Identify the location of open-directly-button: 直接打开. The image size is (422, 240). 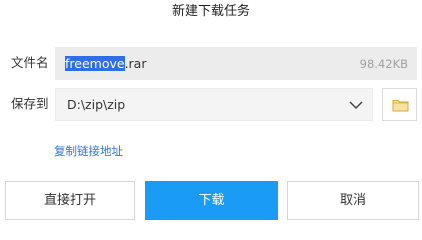
(70, 200).